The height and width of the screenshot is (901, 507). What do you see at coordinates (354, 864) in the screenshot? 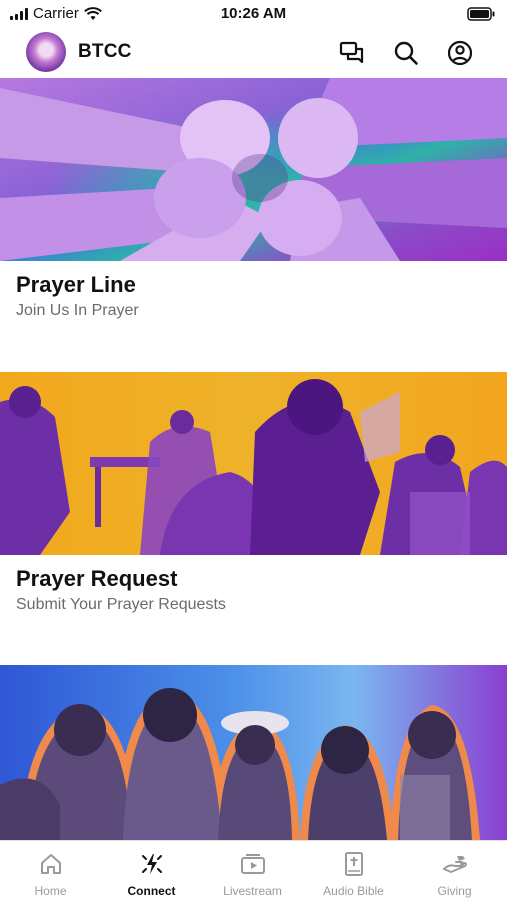
I see `bible-icon` at bounding box center [354, 864].